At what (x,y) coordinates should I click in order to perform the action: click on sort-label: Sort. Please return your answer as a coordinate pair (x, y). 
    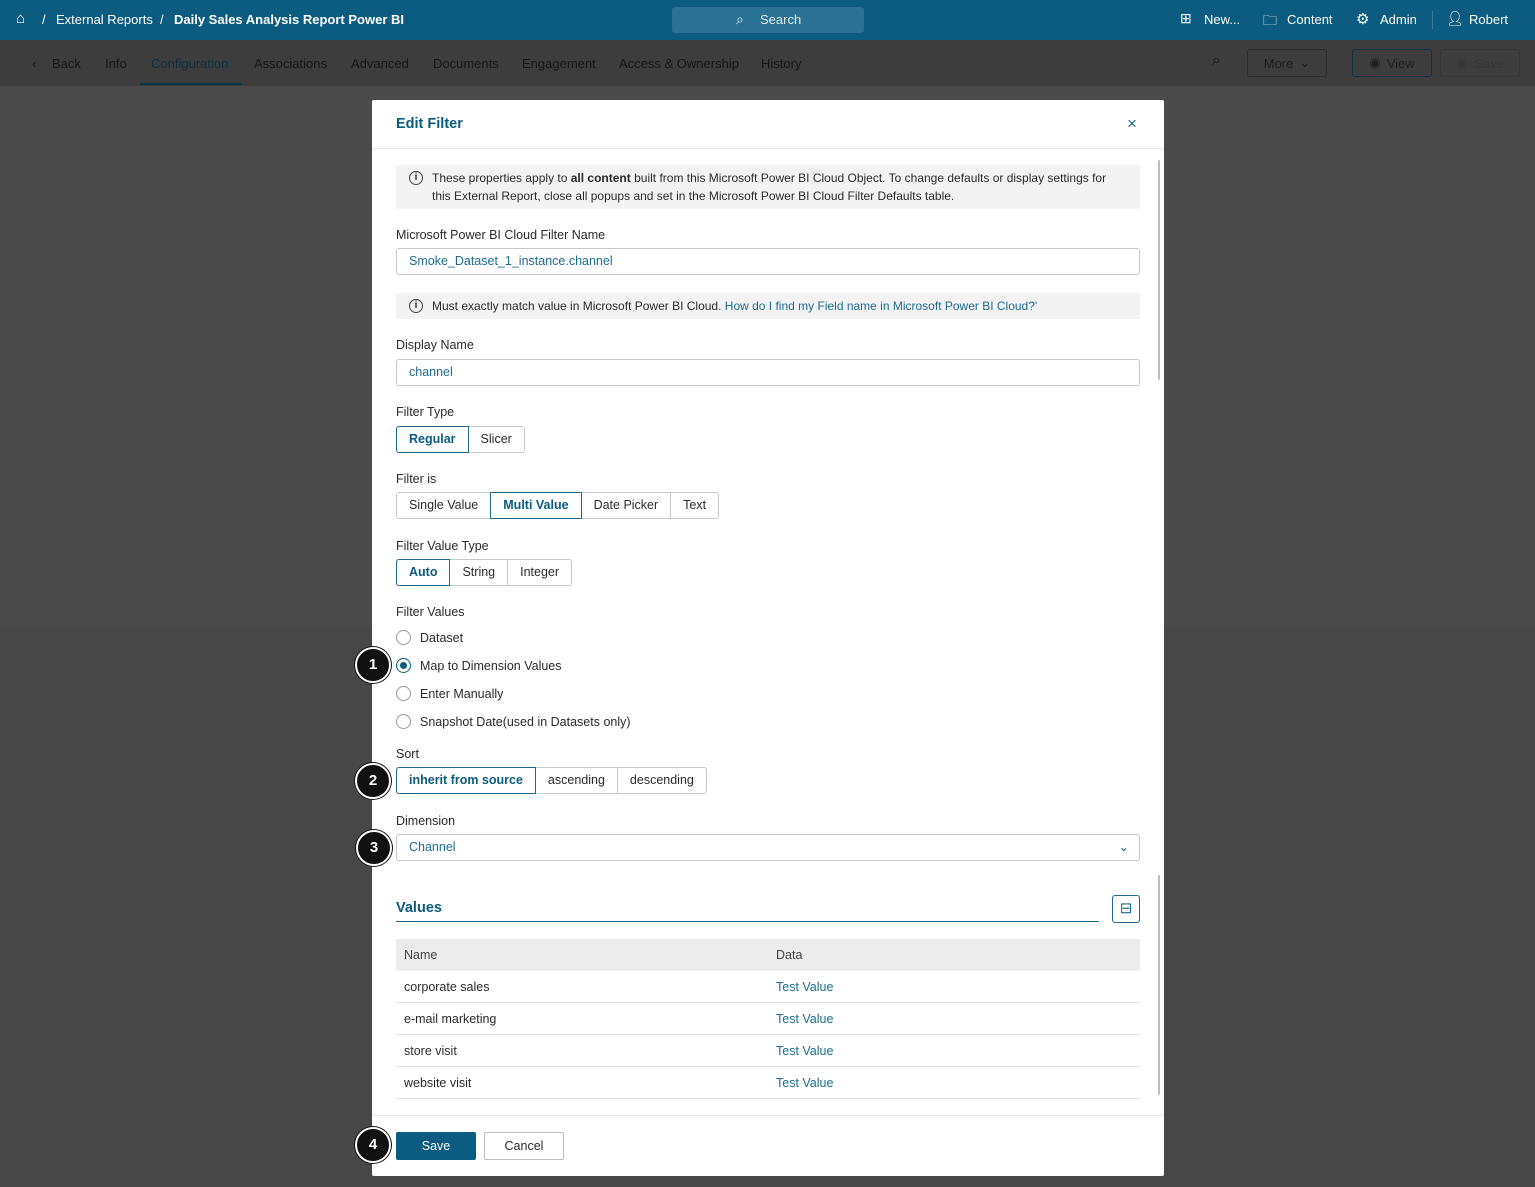
    Looking at the image, I should click on (407, 754).